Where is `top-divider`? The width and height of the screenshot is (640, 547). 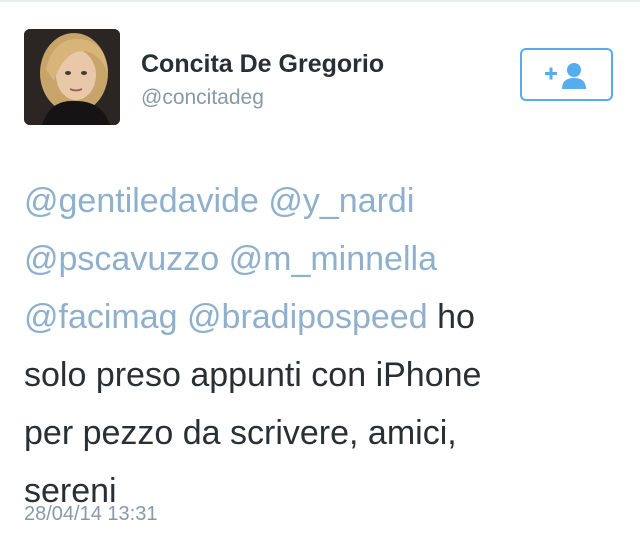
top-divider is located at coordinates (320, 1).